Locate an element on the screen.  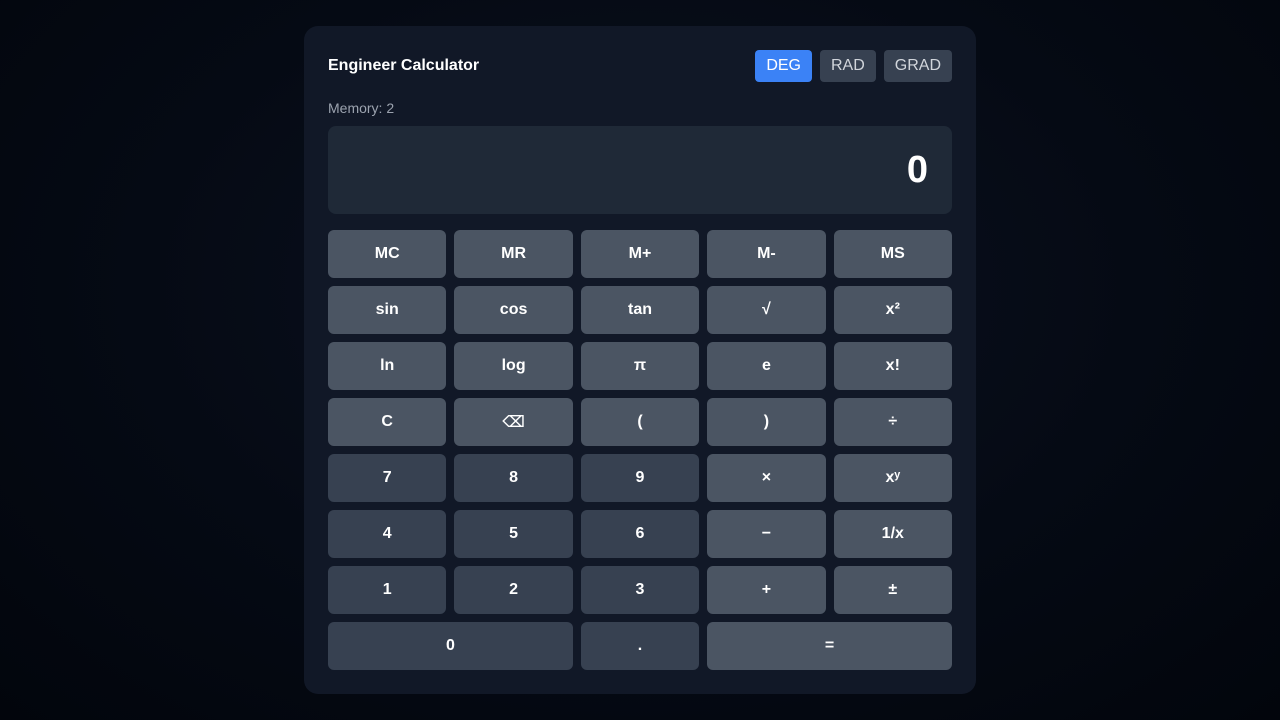
reciprocal-button: 1/x is located at coordinates (892, 534).